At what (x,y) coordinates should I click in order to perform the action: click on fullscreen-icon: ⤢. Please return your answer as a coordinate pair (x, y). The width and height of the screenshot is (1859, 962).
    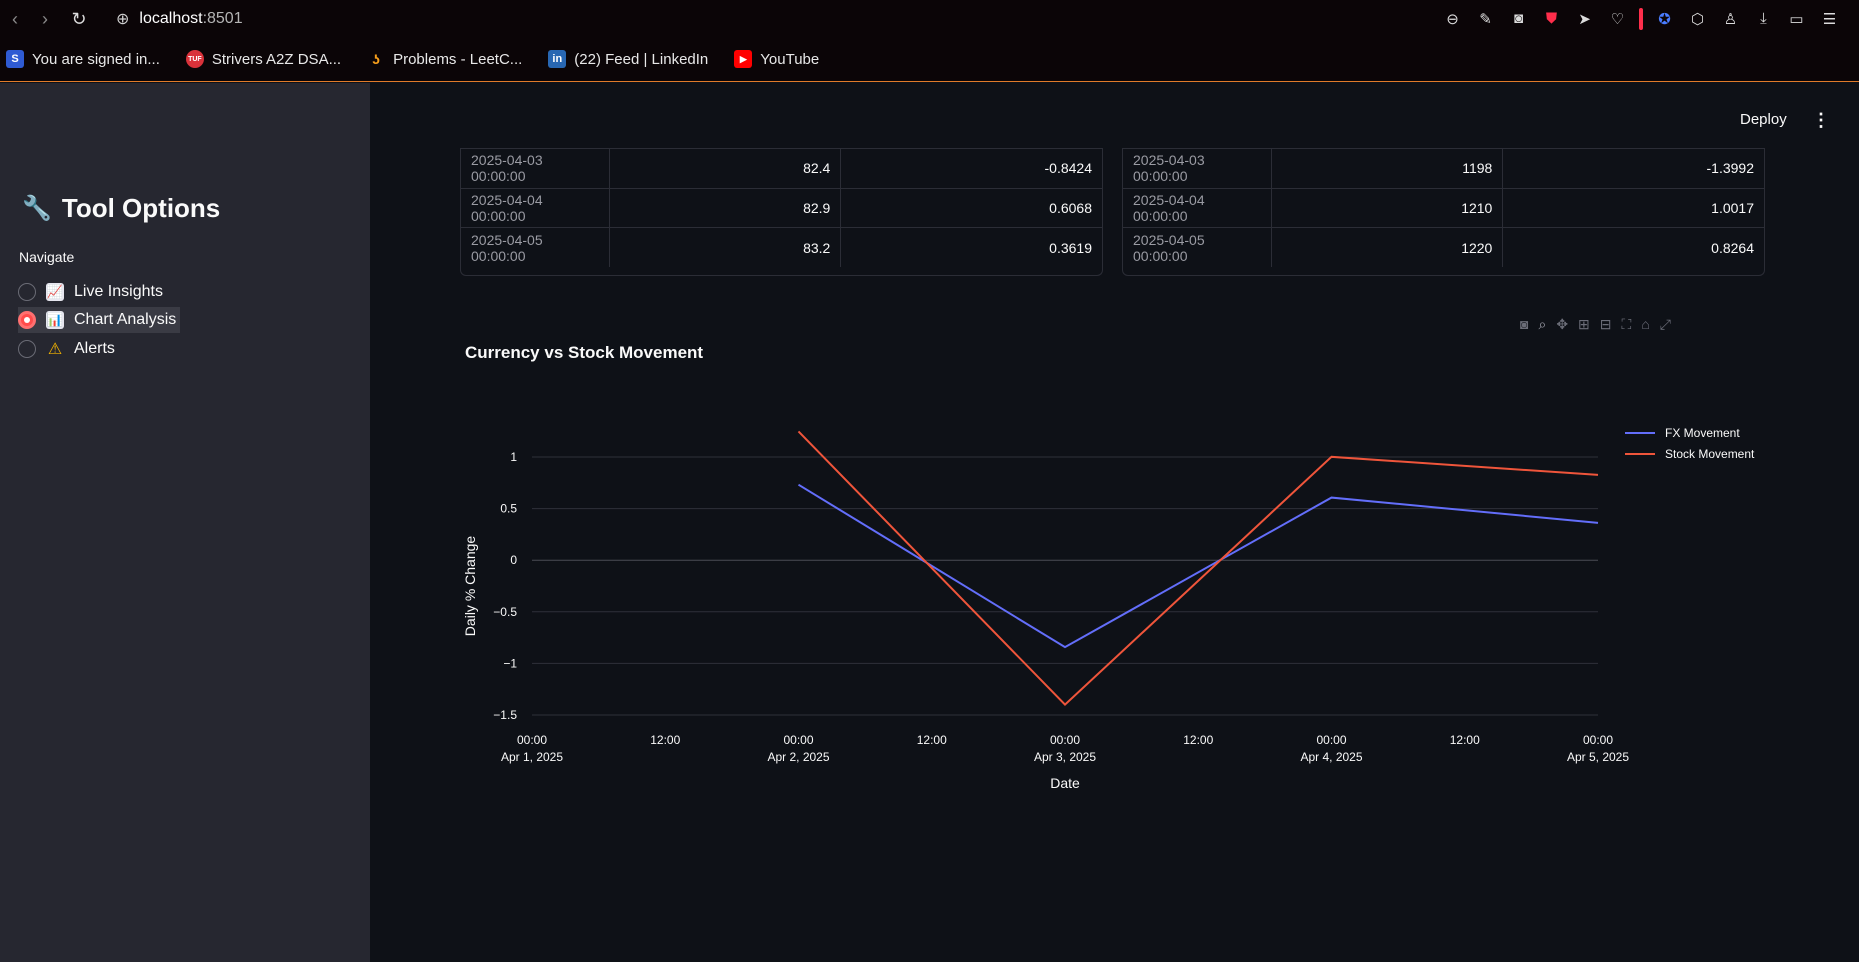
    Looking at the image, I should click on (1665, 324).